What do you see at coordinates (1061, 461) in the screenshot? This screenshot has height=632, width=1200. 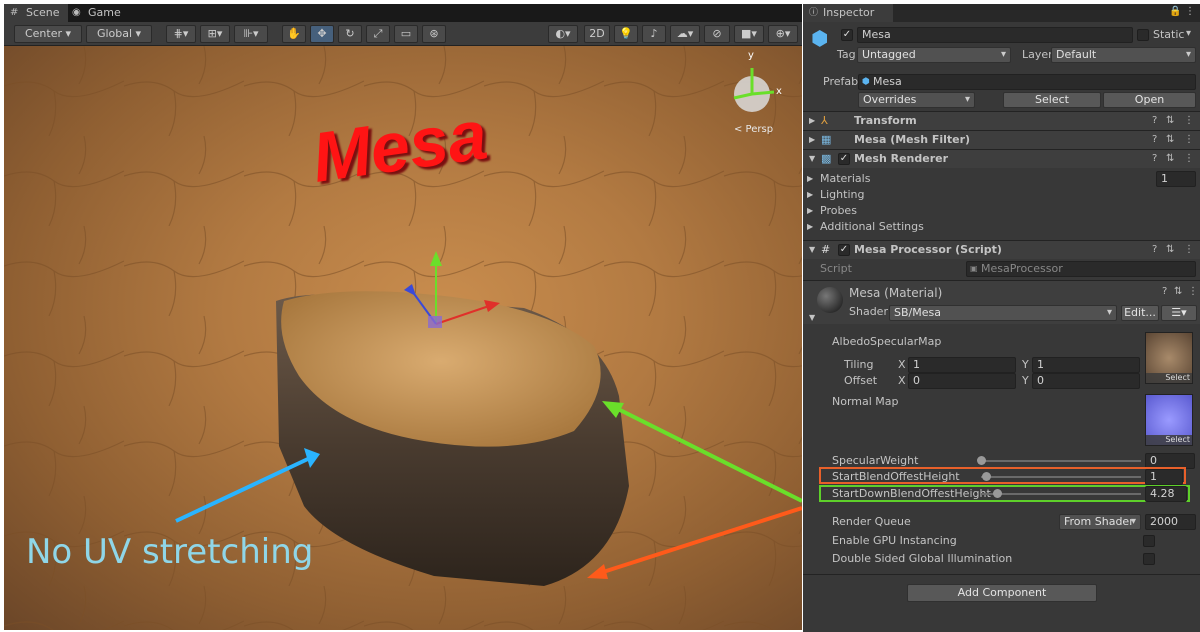 I see `specular-weight-track` at bounding box center [1061, 461].